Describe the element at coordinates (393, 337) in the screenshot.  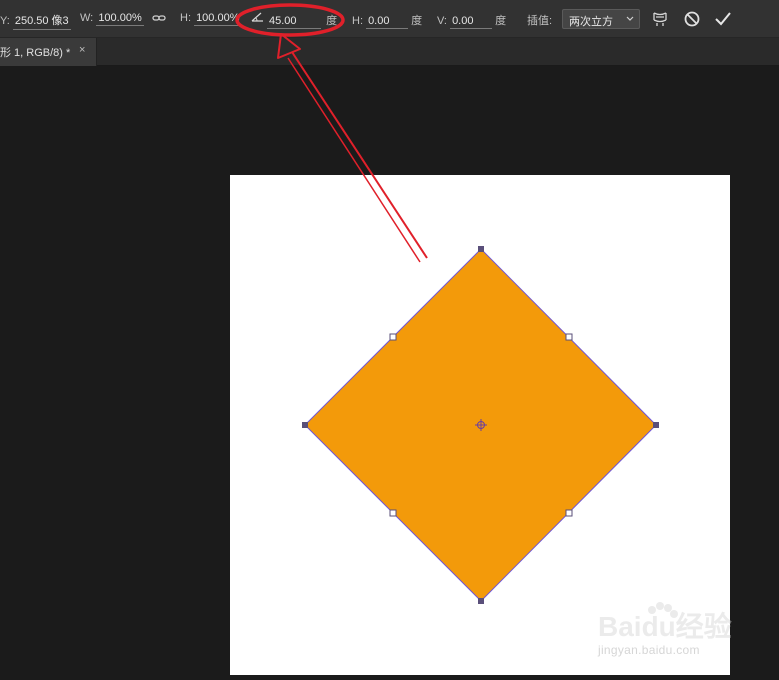
I see `transform-handle-top-left` at that location.